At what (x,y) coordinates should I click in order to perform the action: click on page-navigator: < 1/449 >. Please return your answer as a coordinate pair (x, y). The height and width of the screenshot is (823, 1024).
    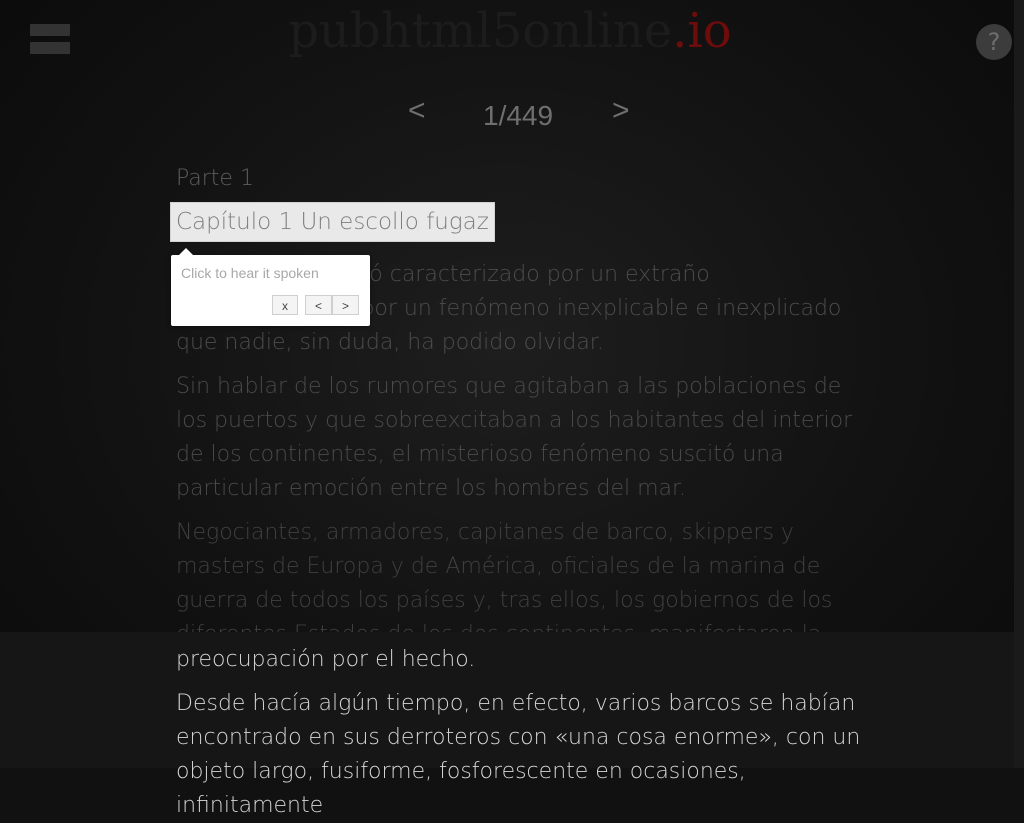
    Looking at the image, I should click on (507, 116).